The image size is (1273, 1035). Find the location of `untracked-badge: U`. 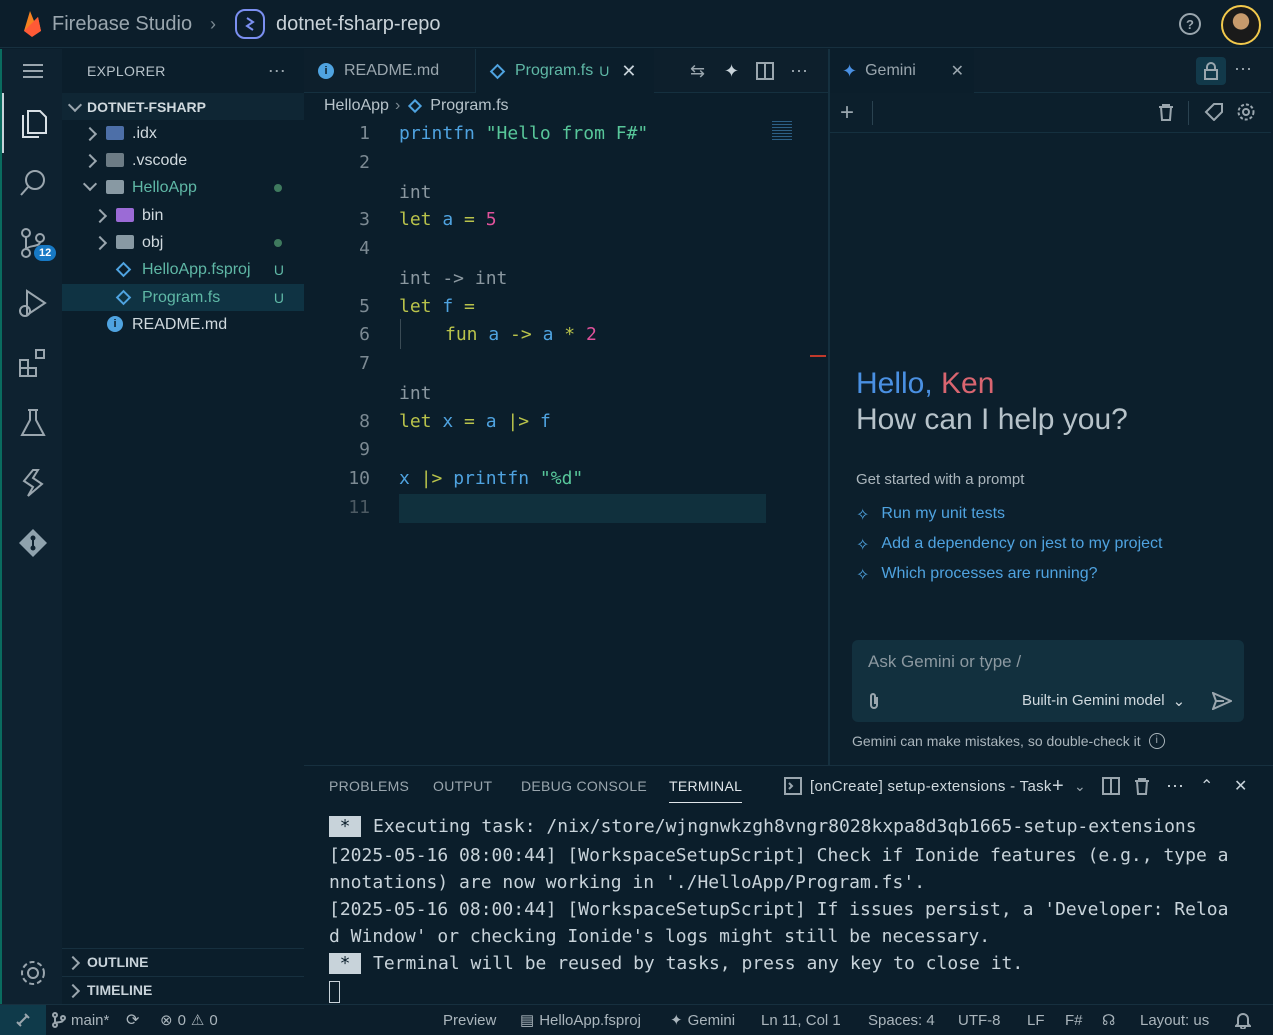

untracked-badge: U is located at coordinates (278, 297).